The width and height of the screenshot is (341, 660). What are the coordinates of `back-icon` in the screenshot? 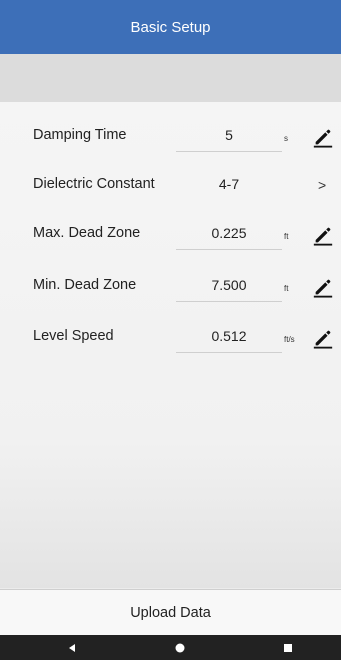 It's located at (72, 647).